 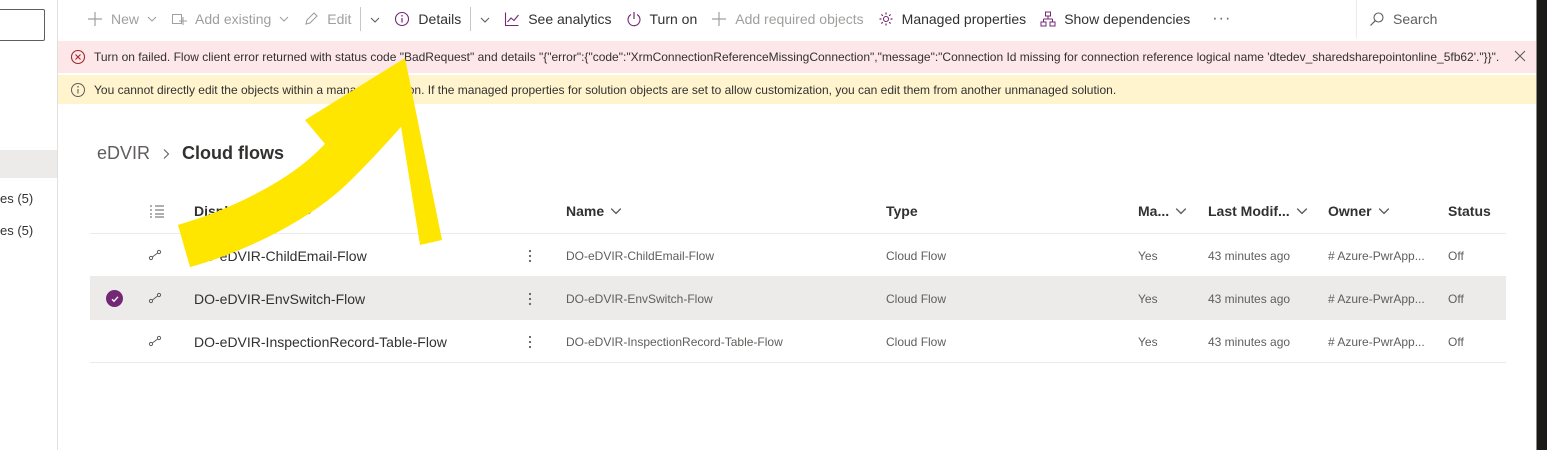 What do you see at coordinates (1221, 19) in the screenshot?
I see `more-commands-button: ···` at bounding box center [1221, 19].